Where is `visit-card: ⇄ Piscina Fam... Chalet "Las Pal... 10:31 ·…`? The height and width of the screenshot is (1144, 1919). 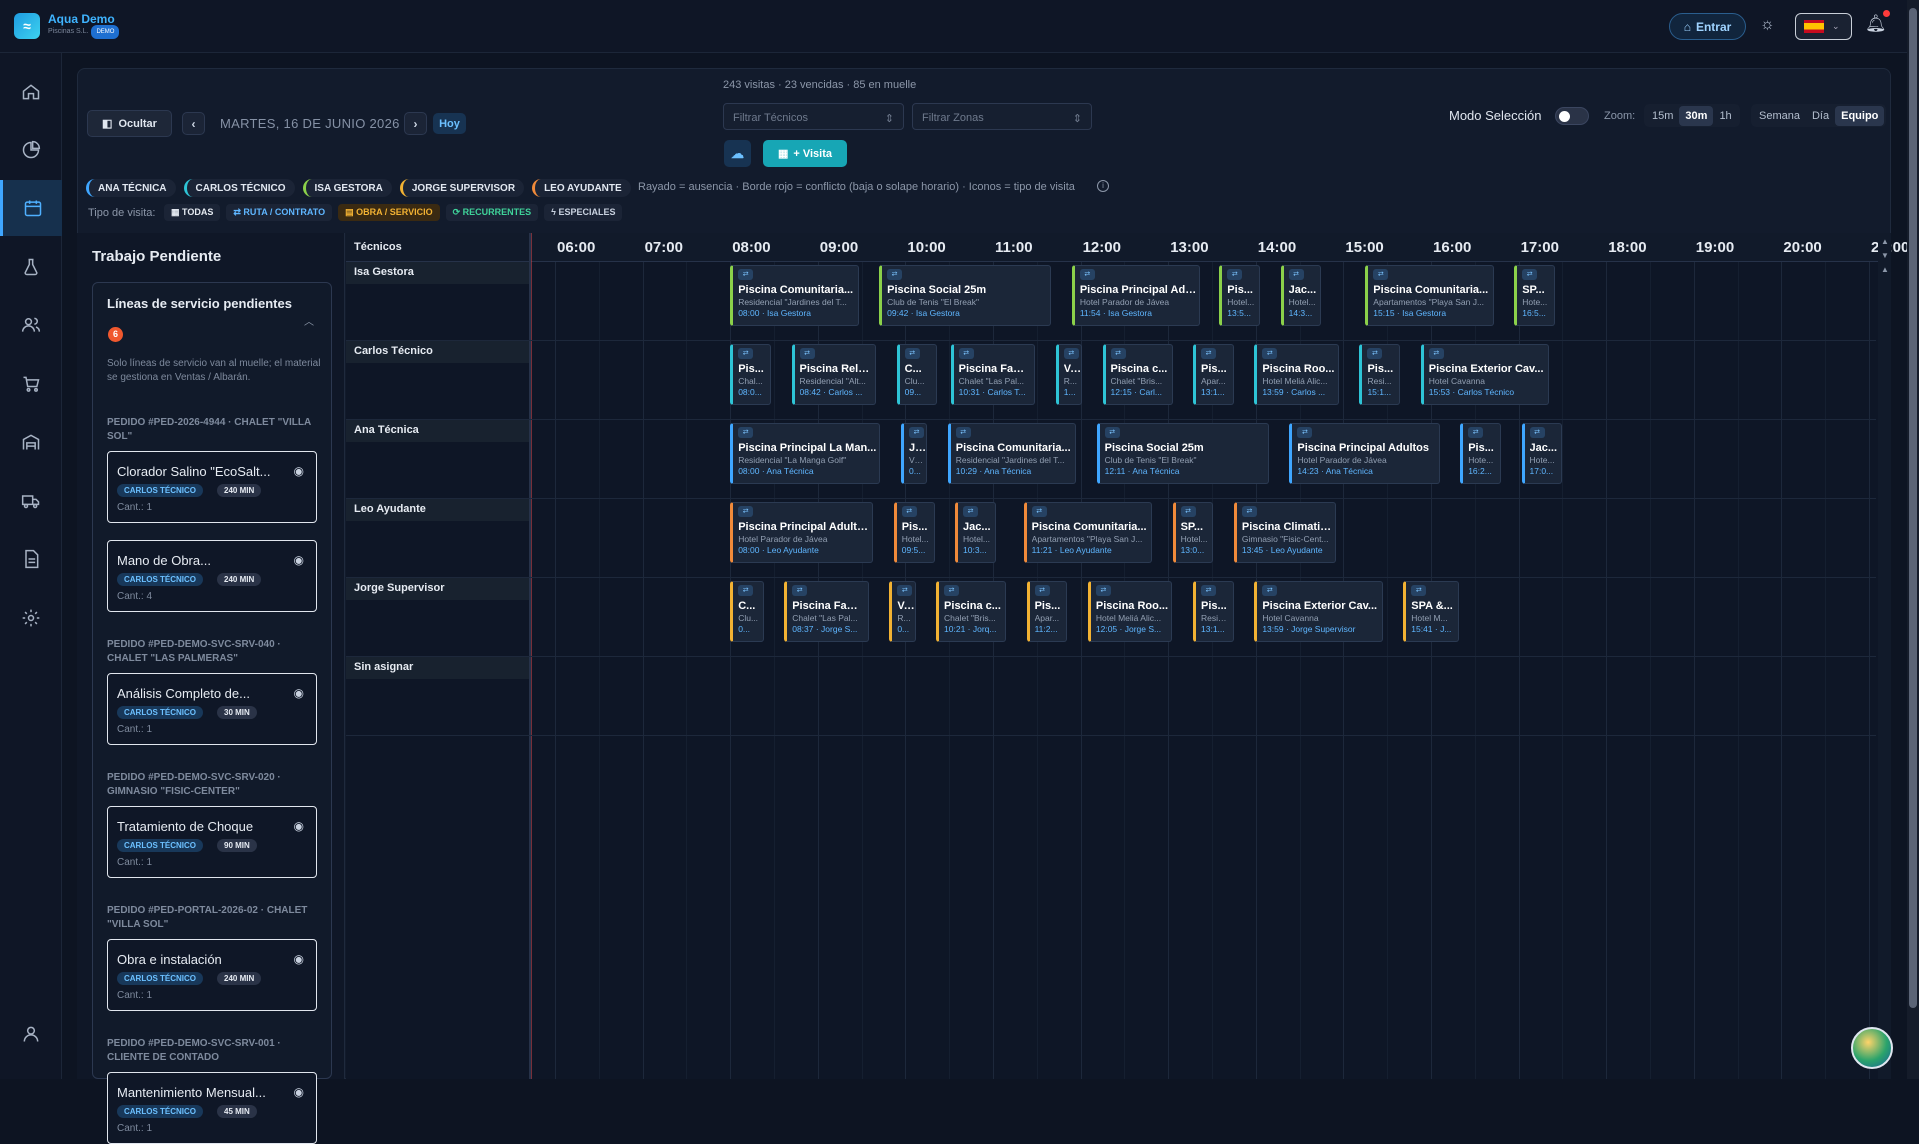 visit-card: ⇄ Piscina Fam... Chalet "Las Pal... 10:31 ·… is located at coordinates (993, 374).